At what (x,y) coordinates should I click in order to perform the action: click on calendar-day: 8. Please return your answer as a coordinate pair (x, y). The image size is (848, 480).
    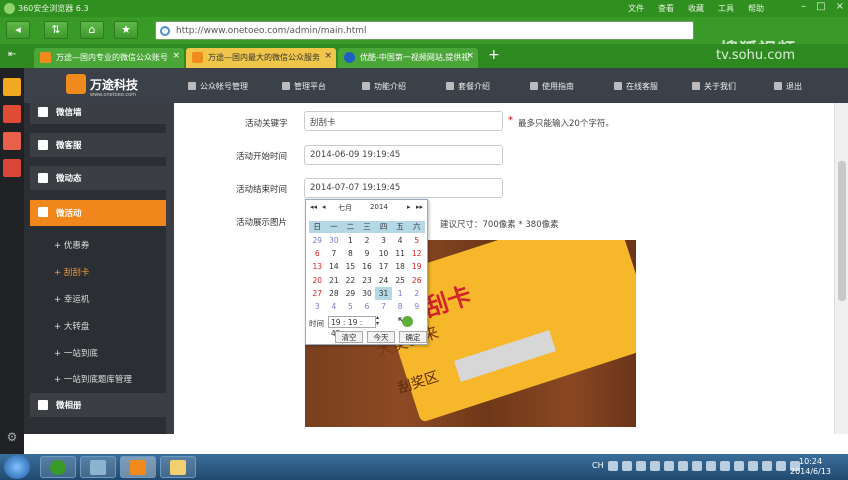
    Looking at the image, I should click on (400, 306).